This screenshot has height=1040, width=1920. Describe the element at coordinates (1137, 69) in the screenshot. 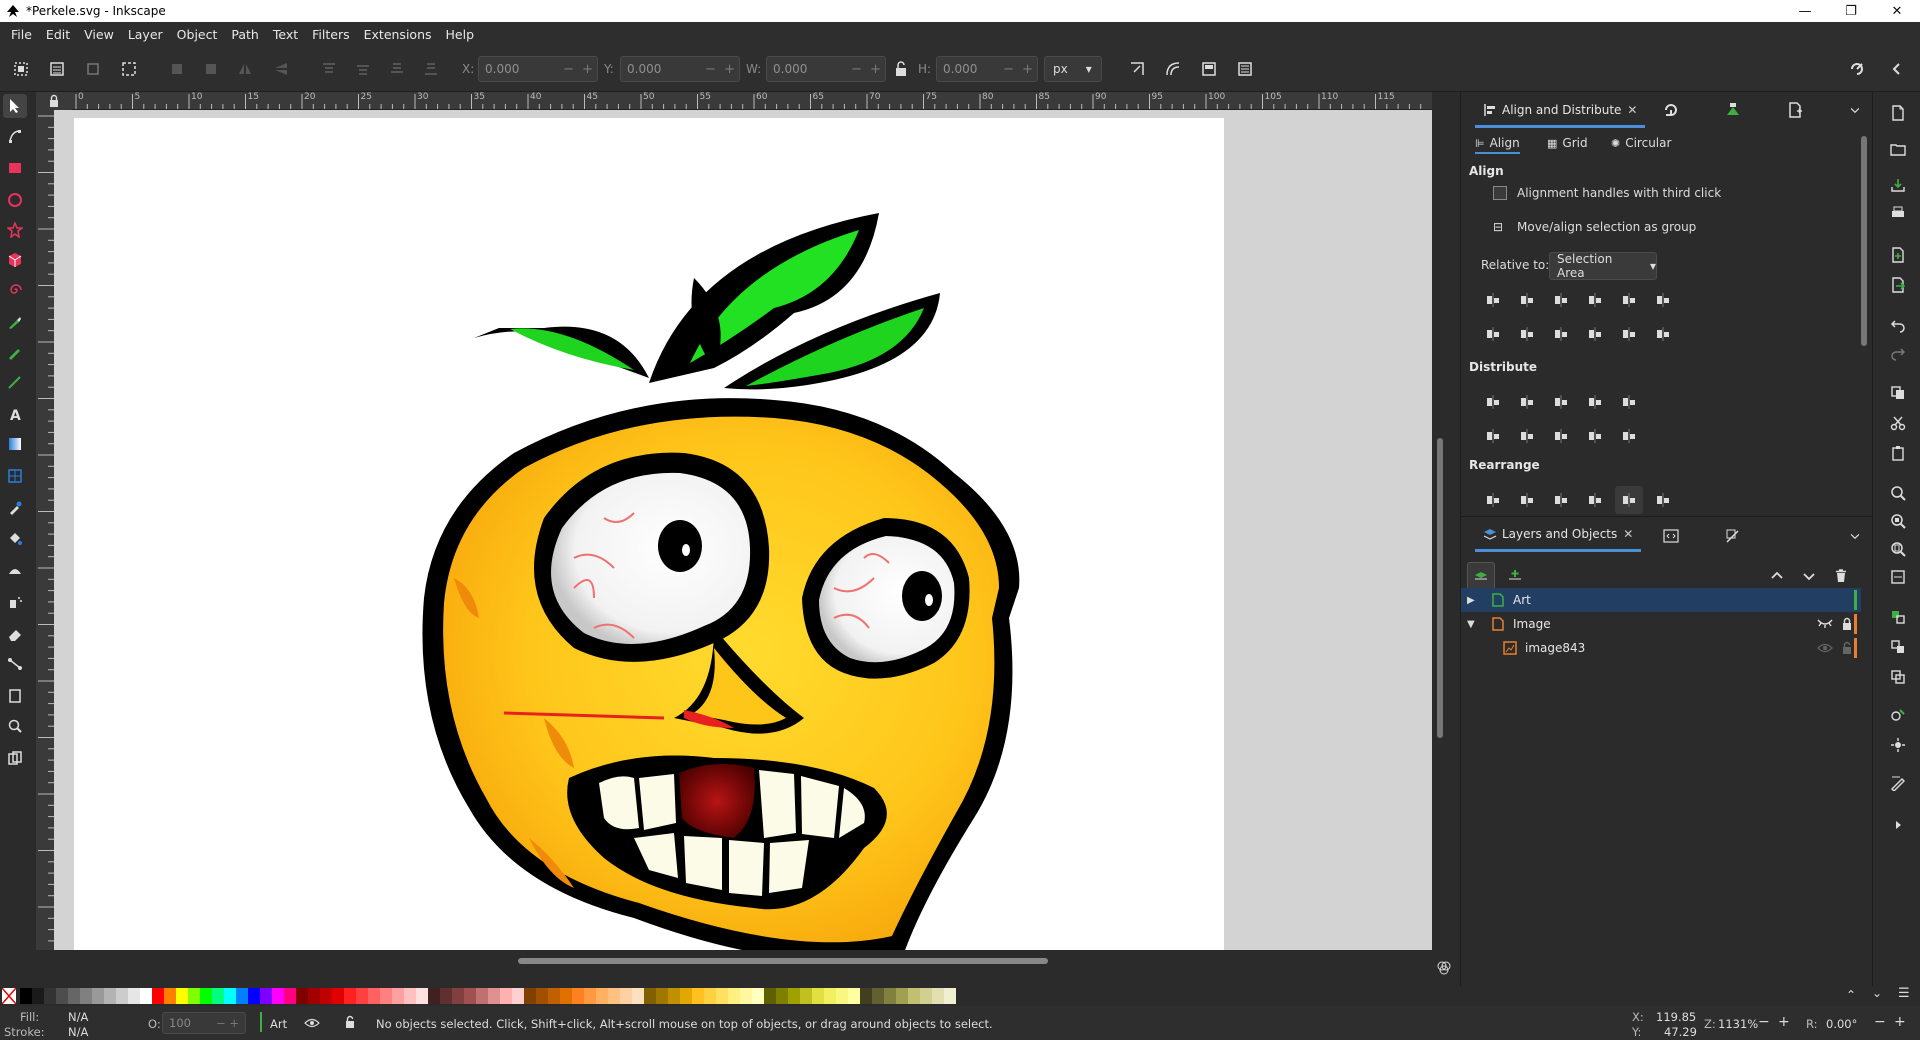

I see `scale-stroke-icon` at that location.